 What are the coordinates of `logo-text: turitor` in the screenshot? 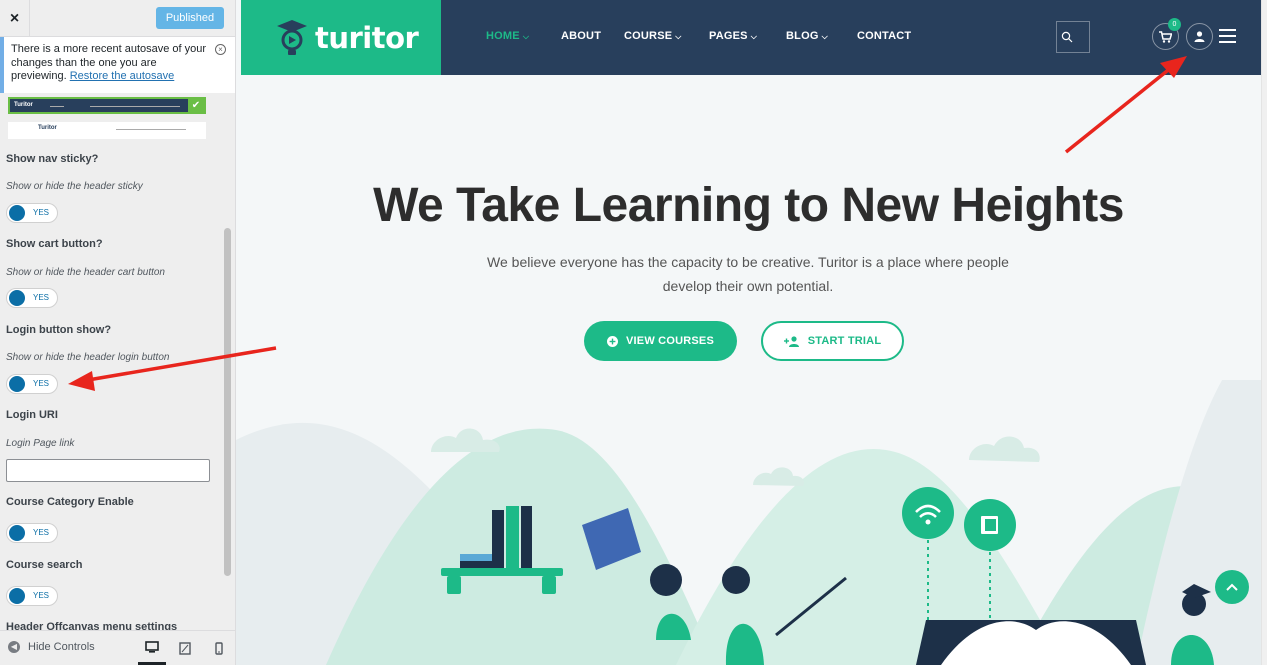 It's located at (367, 37).